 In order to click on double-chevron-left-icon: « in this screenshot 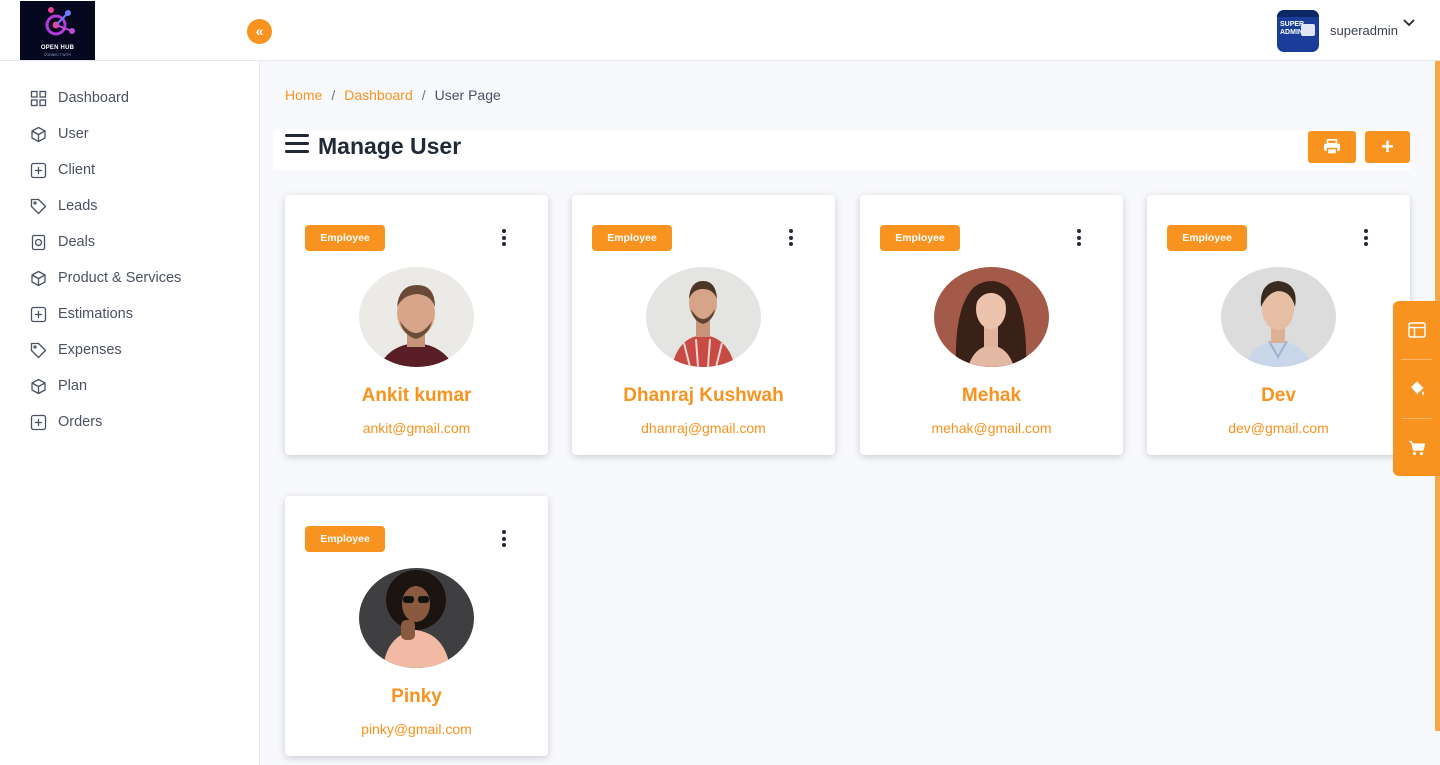, I will do `click(259, 31)`.